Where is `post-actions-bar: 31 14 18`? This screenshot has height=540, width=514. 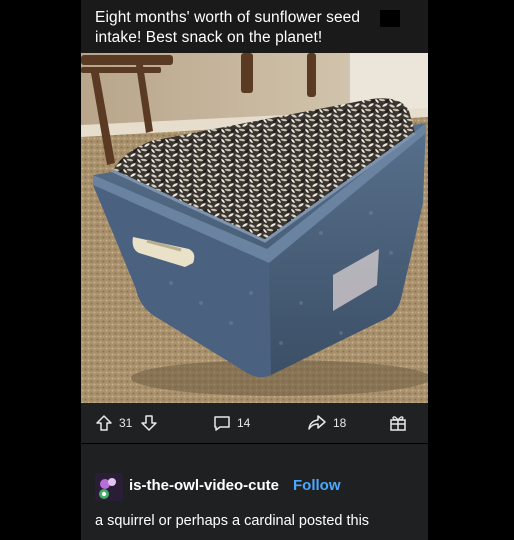
post-actions-bar: 31 14 18 is located at coordinates (254, 423).